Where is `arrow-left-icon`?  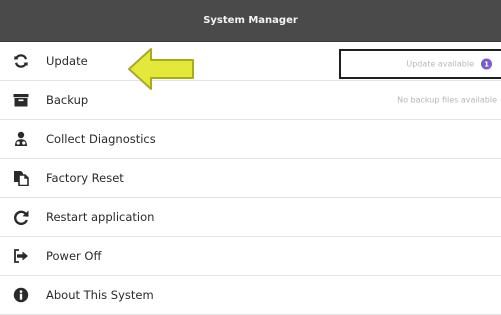
arrow-left-icon is located at coordinates (161, 69).